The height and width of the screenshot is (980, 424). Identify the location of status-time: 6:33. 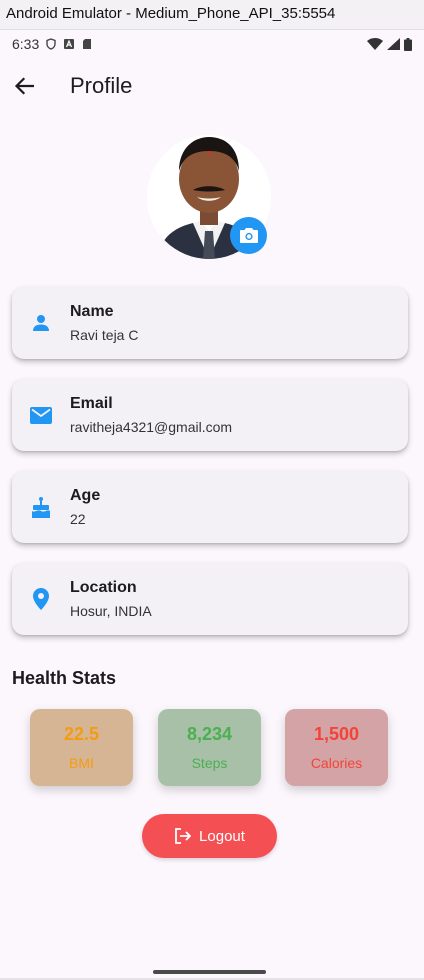
(26, 44).